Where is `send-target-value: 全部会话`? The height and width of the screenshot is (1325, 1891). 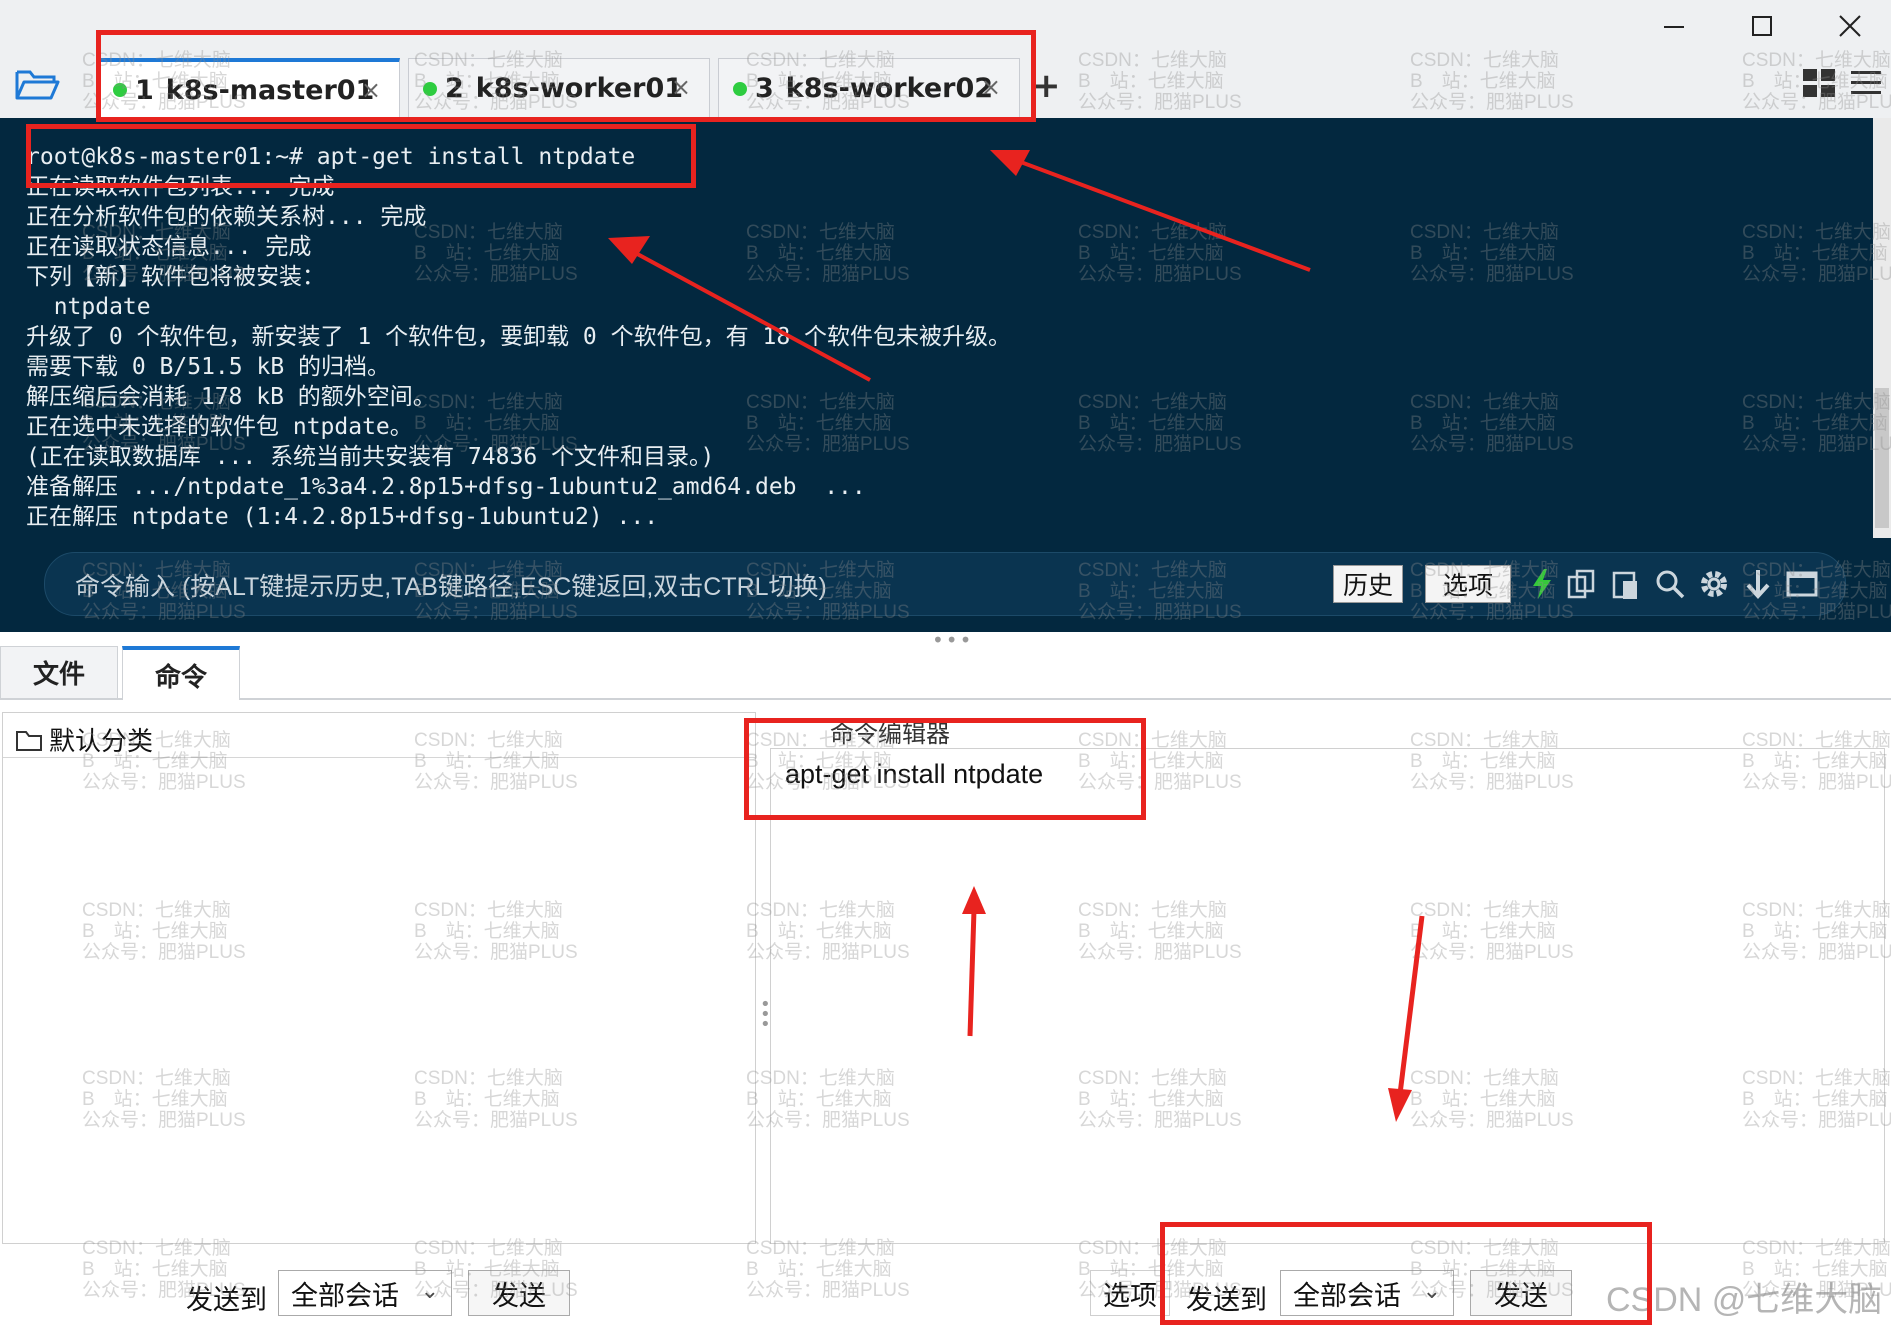 send-target-value: 全部会话 is located at coordinates (345, 1296).